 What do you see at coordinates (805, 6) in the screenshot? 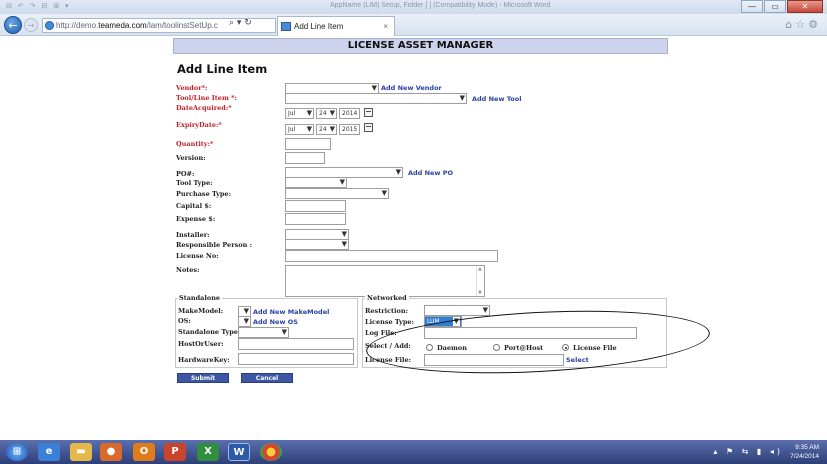
I see `close-window-button: ✕` at bounding box center [805, 6].